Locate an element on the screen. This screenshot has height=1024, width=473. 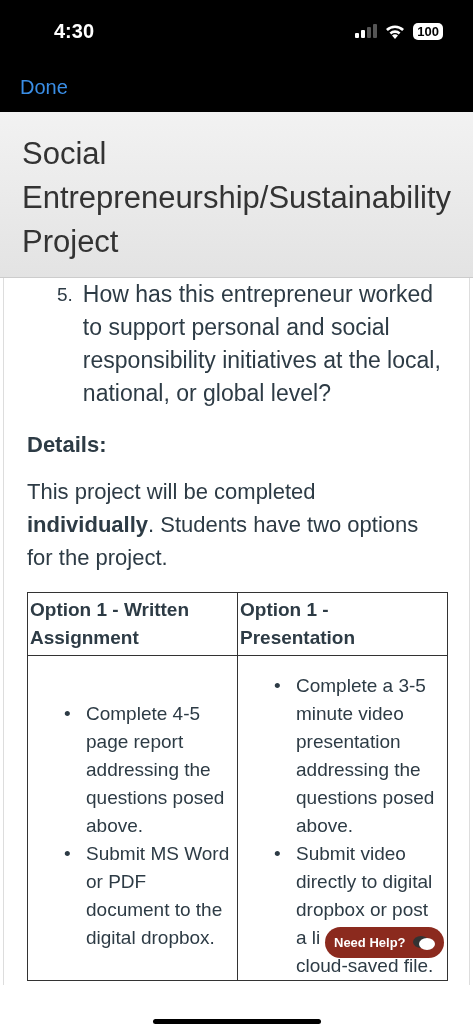
bullet-text-line: page report is located at coordinates (135, 742).